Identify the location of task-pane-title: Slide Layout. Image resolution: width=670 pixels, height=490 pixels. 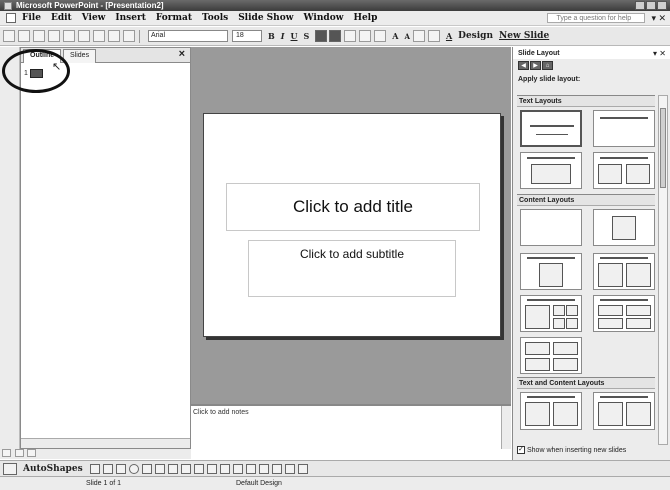
(539, 53).